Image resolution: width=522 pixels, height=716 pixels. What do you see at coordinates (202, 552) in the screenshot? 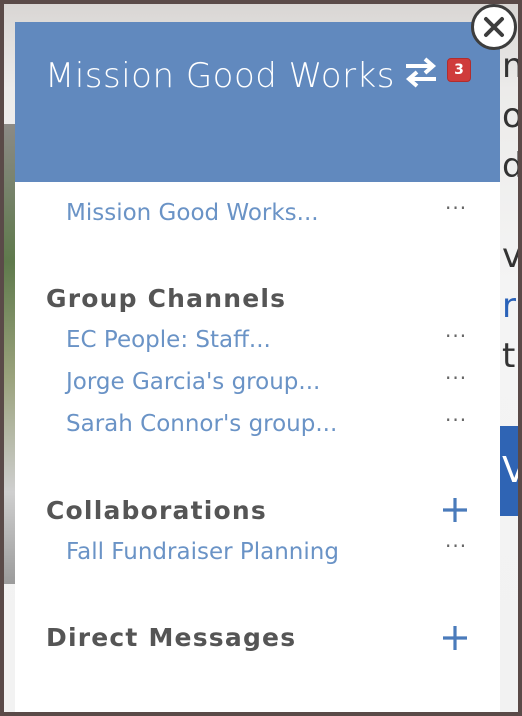
I see `channel-item-fall-fundraiser: Fall Fundraiser Planning` at bounding box center [202, 552].